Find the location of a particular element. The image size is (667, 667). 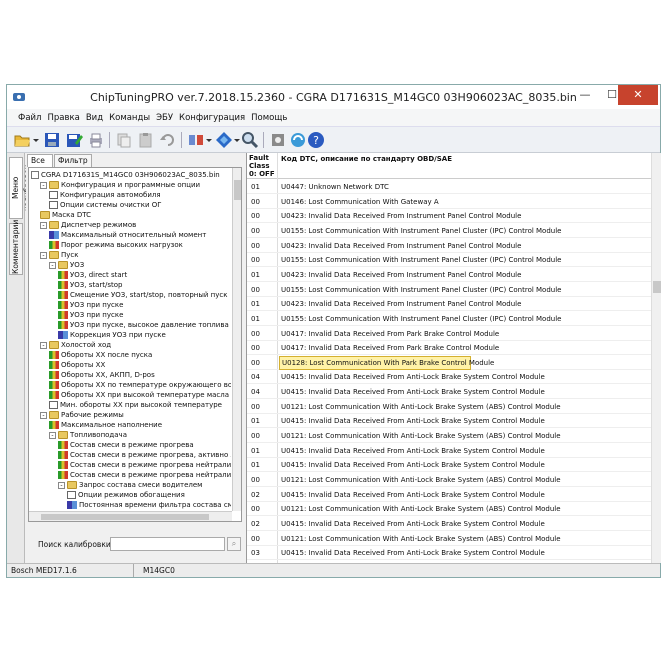

tree-item: Коррекция УОЗ при пуске is located at coordinates (144, 335).